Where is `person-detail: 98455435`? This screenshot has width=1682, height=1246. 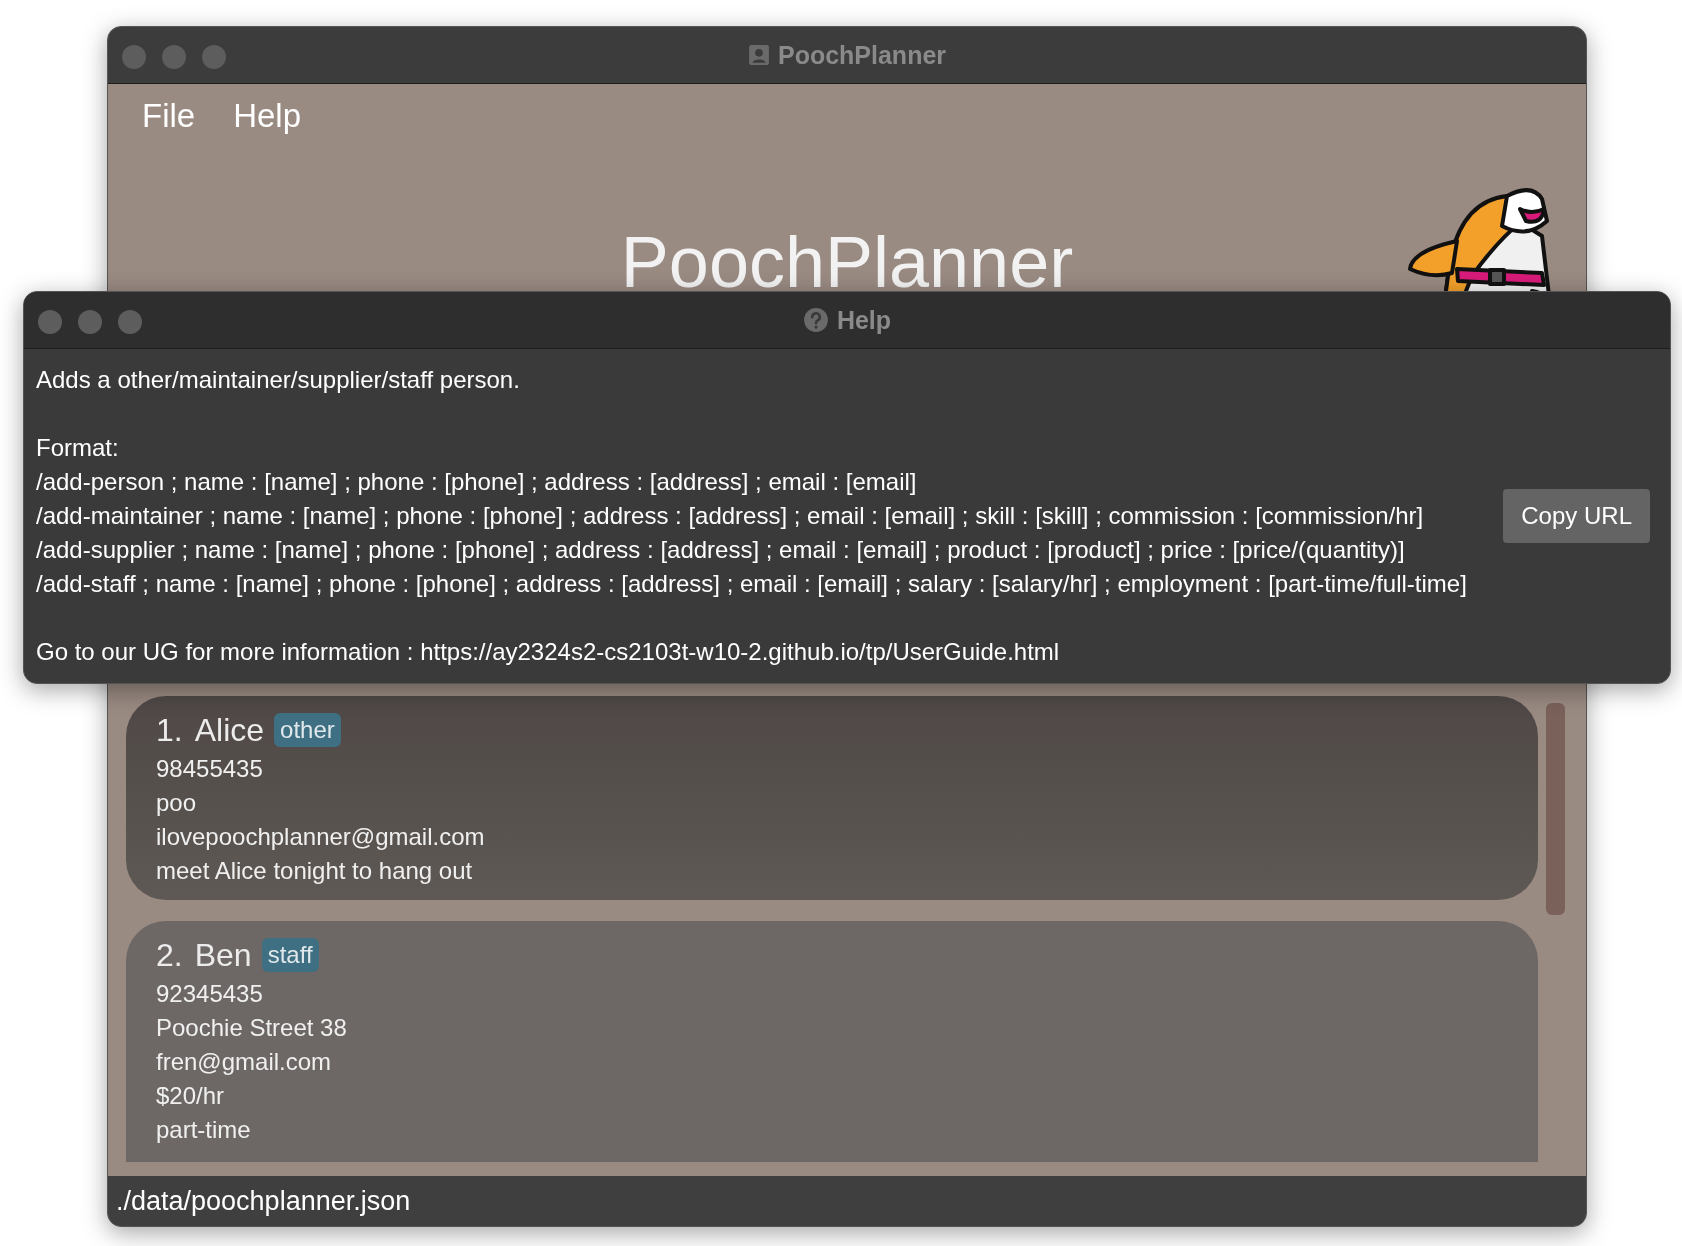 person-detail: 98455435 is located at coordinates (210, 769).